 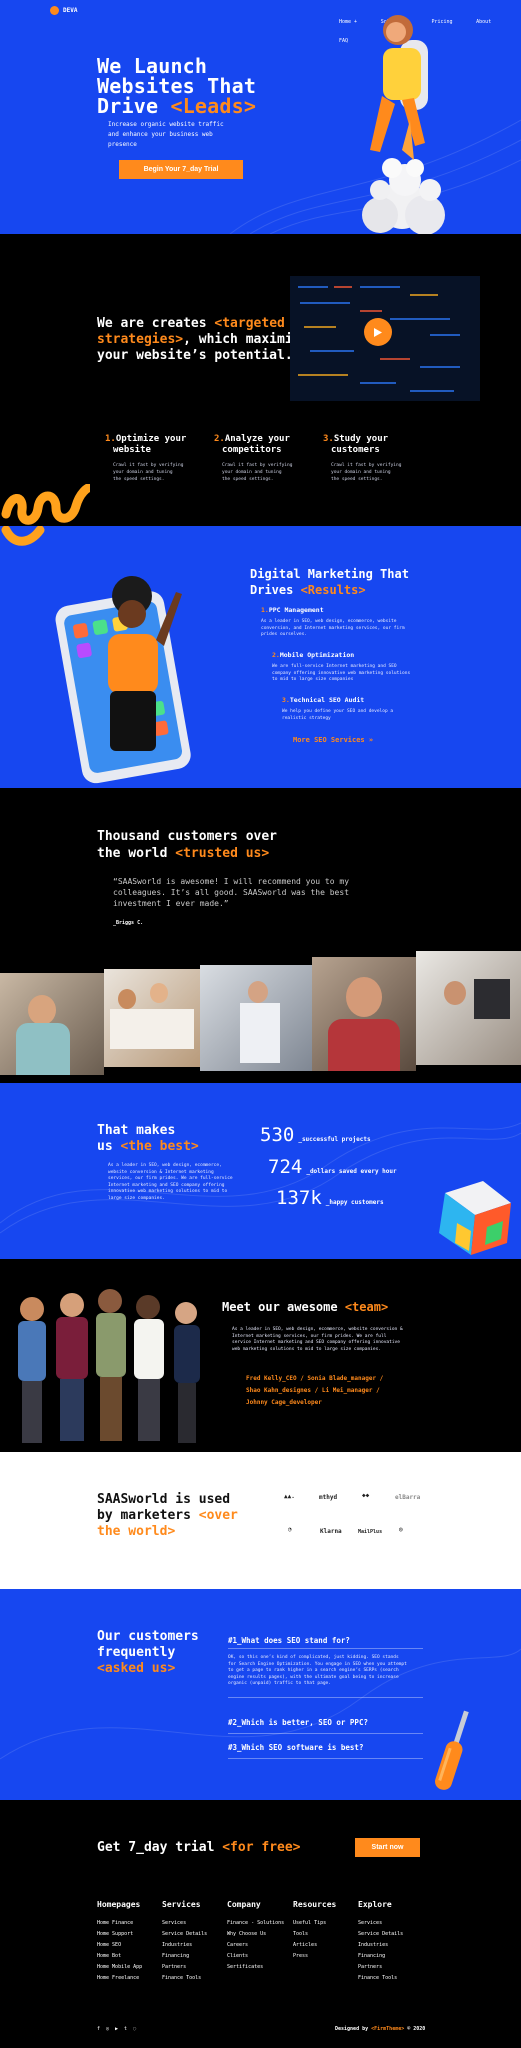 What do you see at coordinates (257, 439) in the screenshot?
I see `feature-2-title: Analyze your` at bounding box center [257, 439].